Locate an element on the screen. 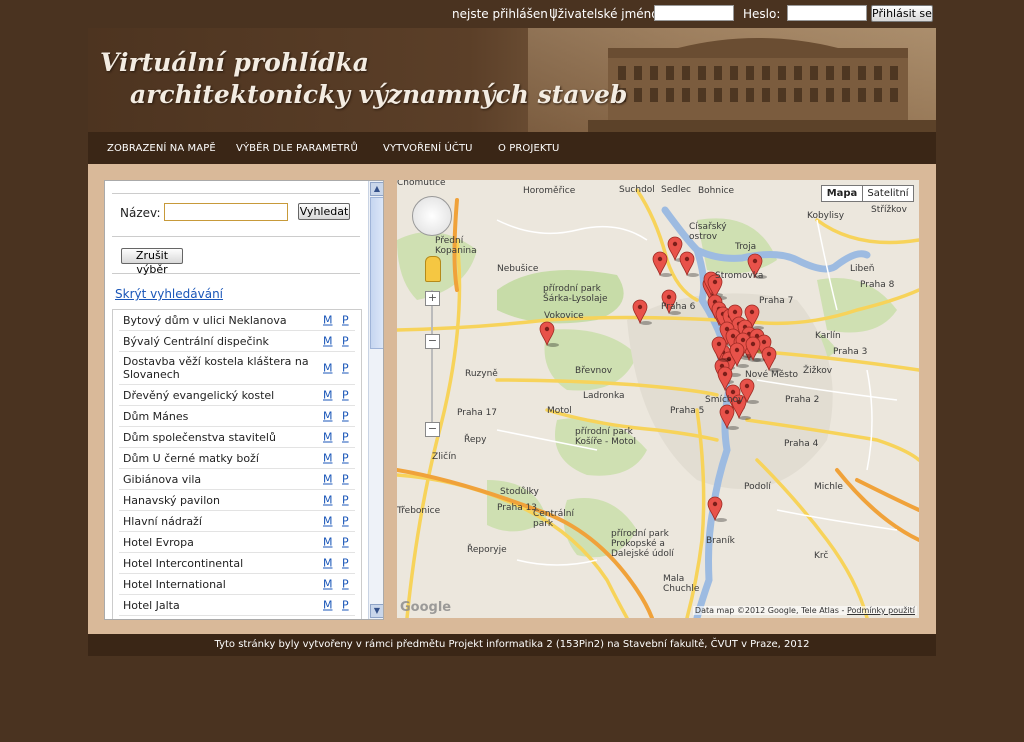 This screenshot has height=742, width=1024. place-label: Zličín is located at coordinates (444, 457).